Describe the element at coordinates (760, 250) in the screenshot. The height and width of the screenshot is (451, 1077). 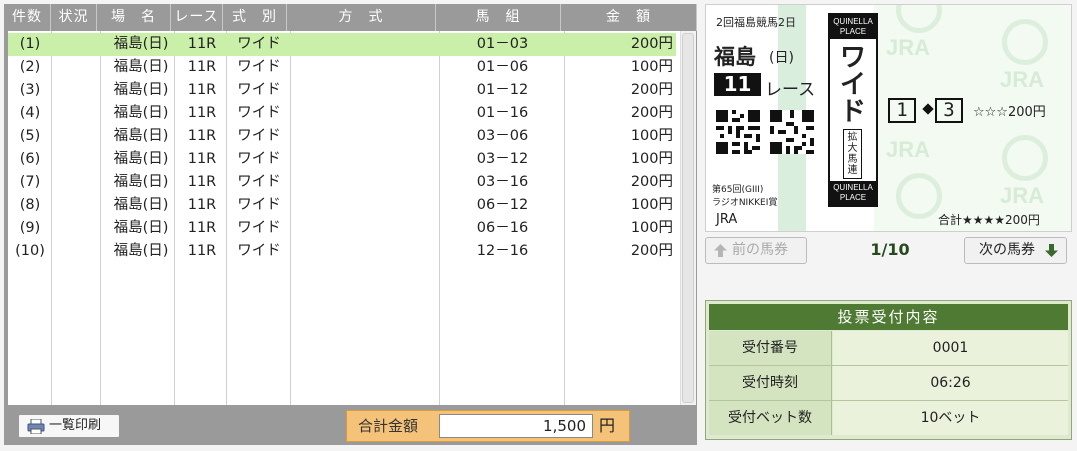
I see `previous-ticket-label: 前の馬券` at that location.